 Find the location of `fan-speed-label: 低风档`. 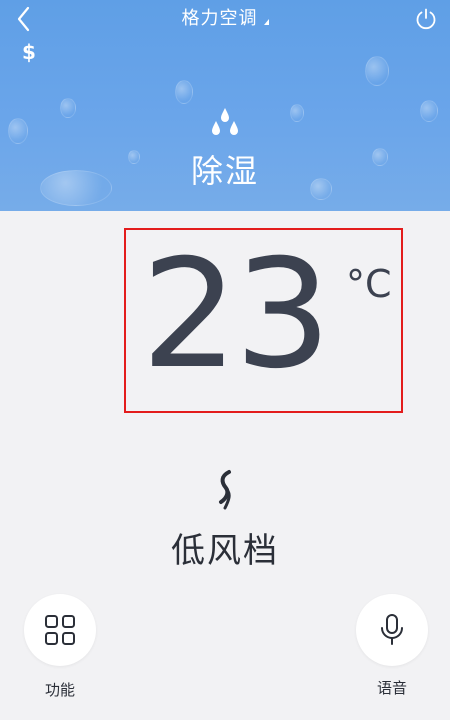

fan-speed-label: 低风档 is located at coordinates (225, 547).